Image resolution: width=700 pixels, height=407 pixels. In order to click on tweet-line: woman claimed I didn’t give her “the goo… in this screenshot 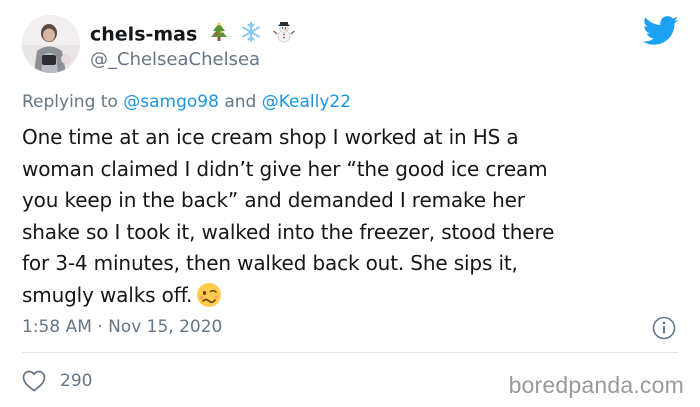, I will do `click(285, 168)`.